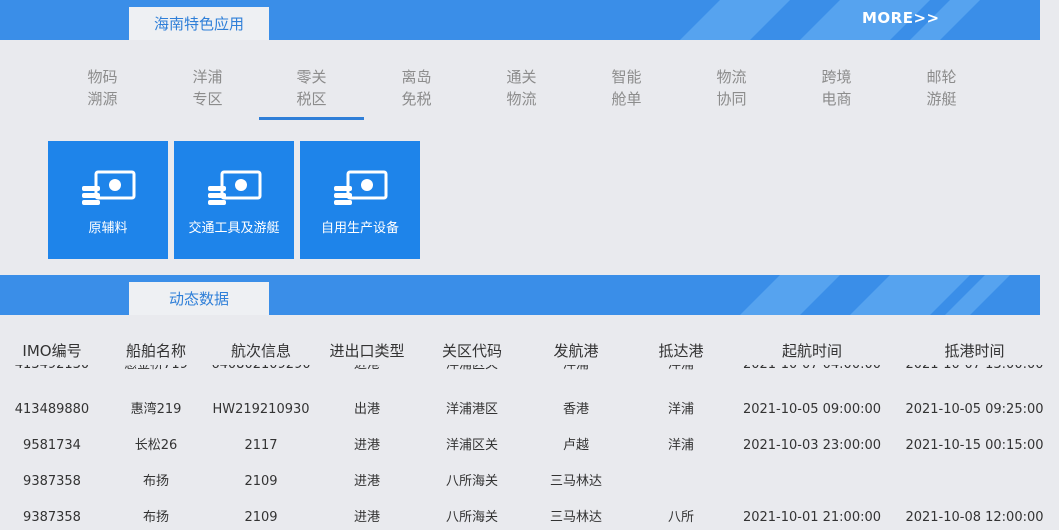  Describe the element at coordinates (416, 99) in the screenshot. I see `subtab-label: 免税` at that location.